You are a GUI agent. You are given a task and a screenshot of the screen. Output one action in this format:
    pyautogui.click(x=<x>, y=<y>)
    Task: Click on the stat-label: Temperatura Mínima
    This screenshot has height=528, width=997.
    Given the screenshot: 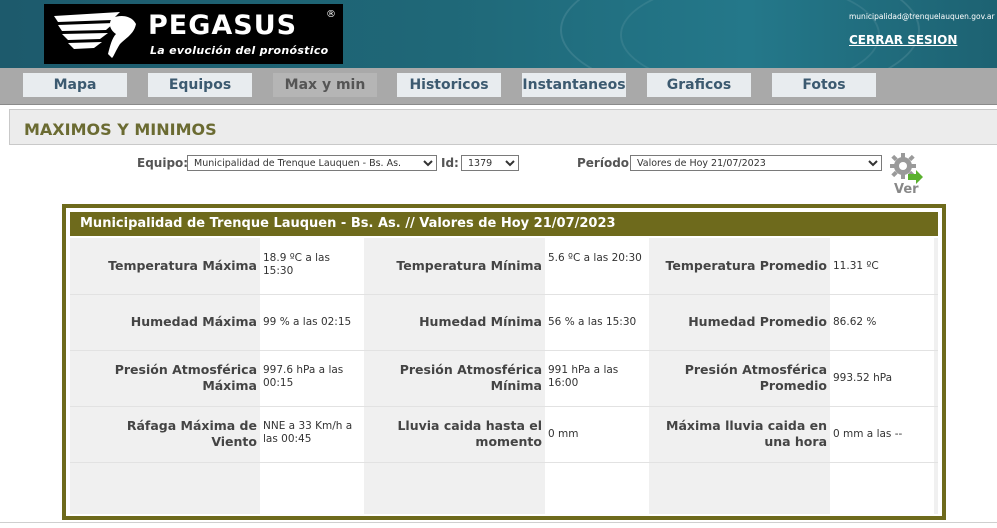 What is the action you would take?
    pyautogui.click(x=469, y=265)
    